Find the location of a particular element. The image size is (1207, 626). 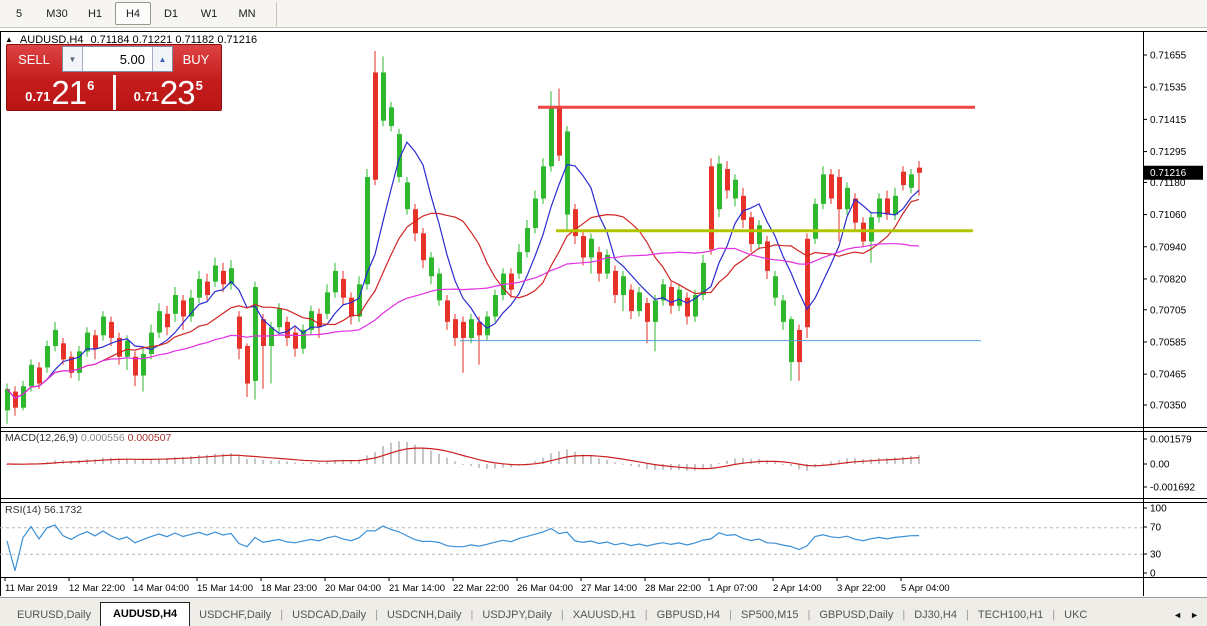

chart-tab-xauusd-h1: XAUUSD,H1 is located at coordinates (604, 615).